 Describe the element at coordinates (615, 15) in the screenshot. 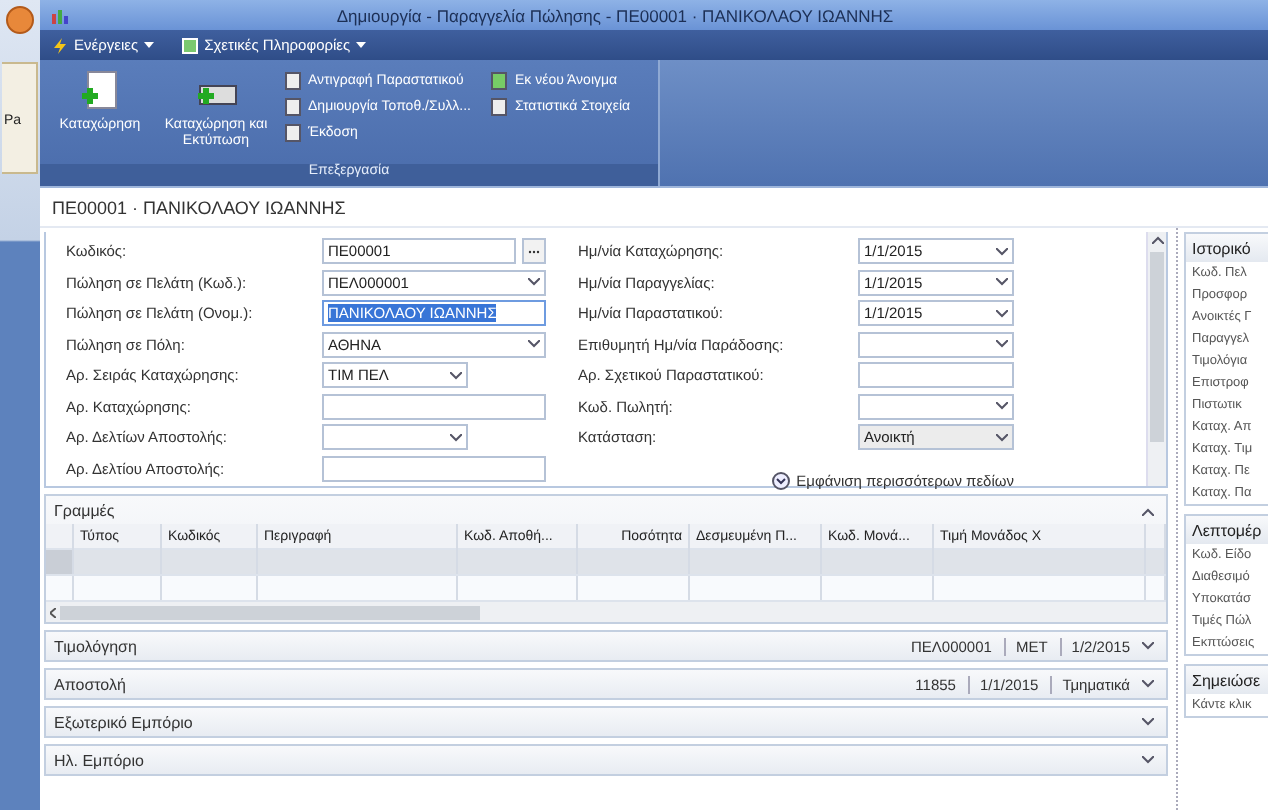

I see `window-title: Δημιουργία - Παραγγελία Πώλησης - ΠΕ00001 · ΠΑΝΙΚΟΛΑΟΥ ΙΩΑΝΝΗΣ` at that location.